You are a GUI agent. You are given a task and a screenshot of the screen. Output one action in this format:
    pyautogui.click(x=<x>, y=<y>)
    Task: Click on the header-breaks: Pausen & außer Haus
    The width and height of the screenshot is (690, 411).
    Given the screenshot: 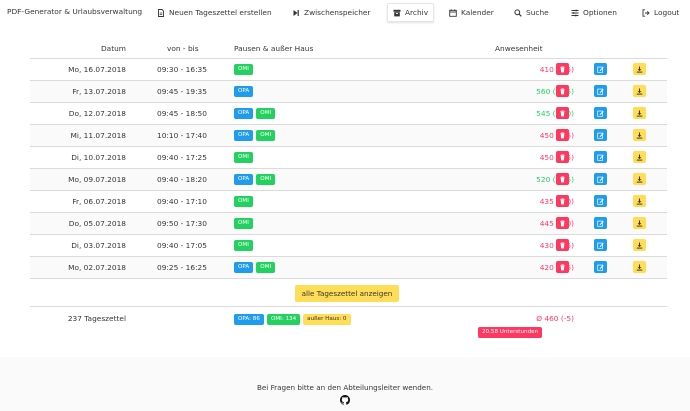 What is the action you would take?
    pyautogui.click(x=274, y=48)
    